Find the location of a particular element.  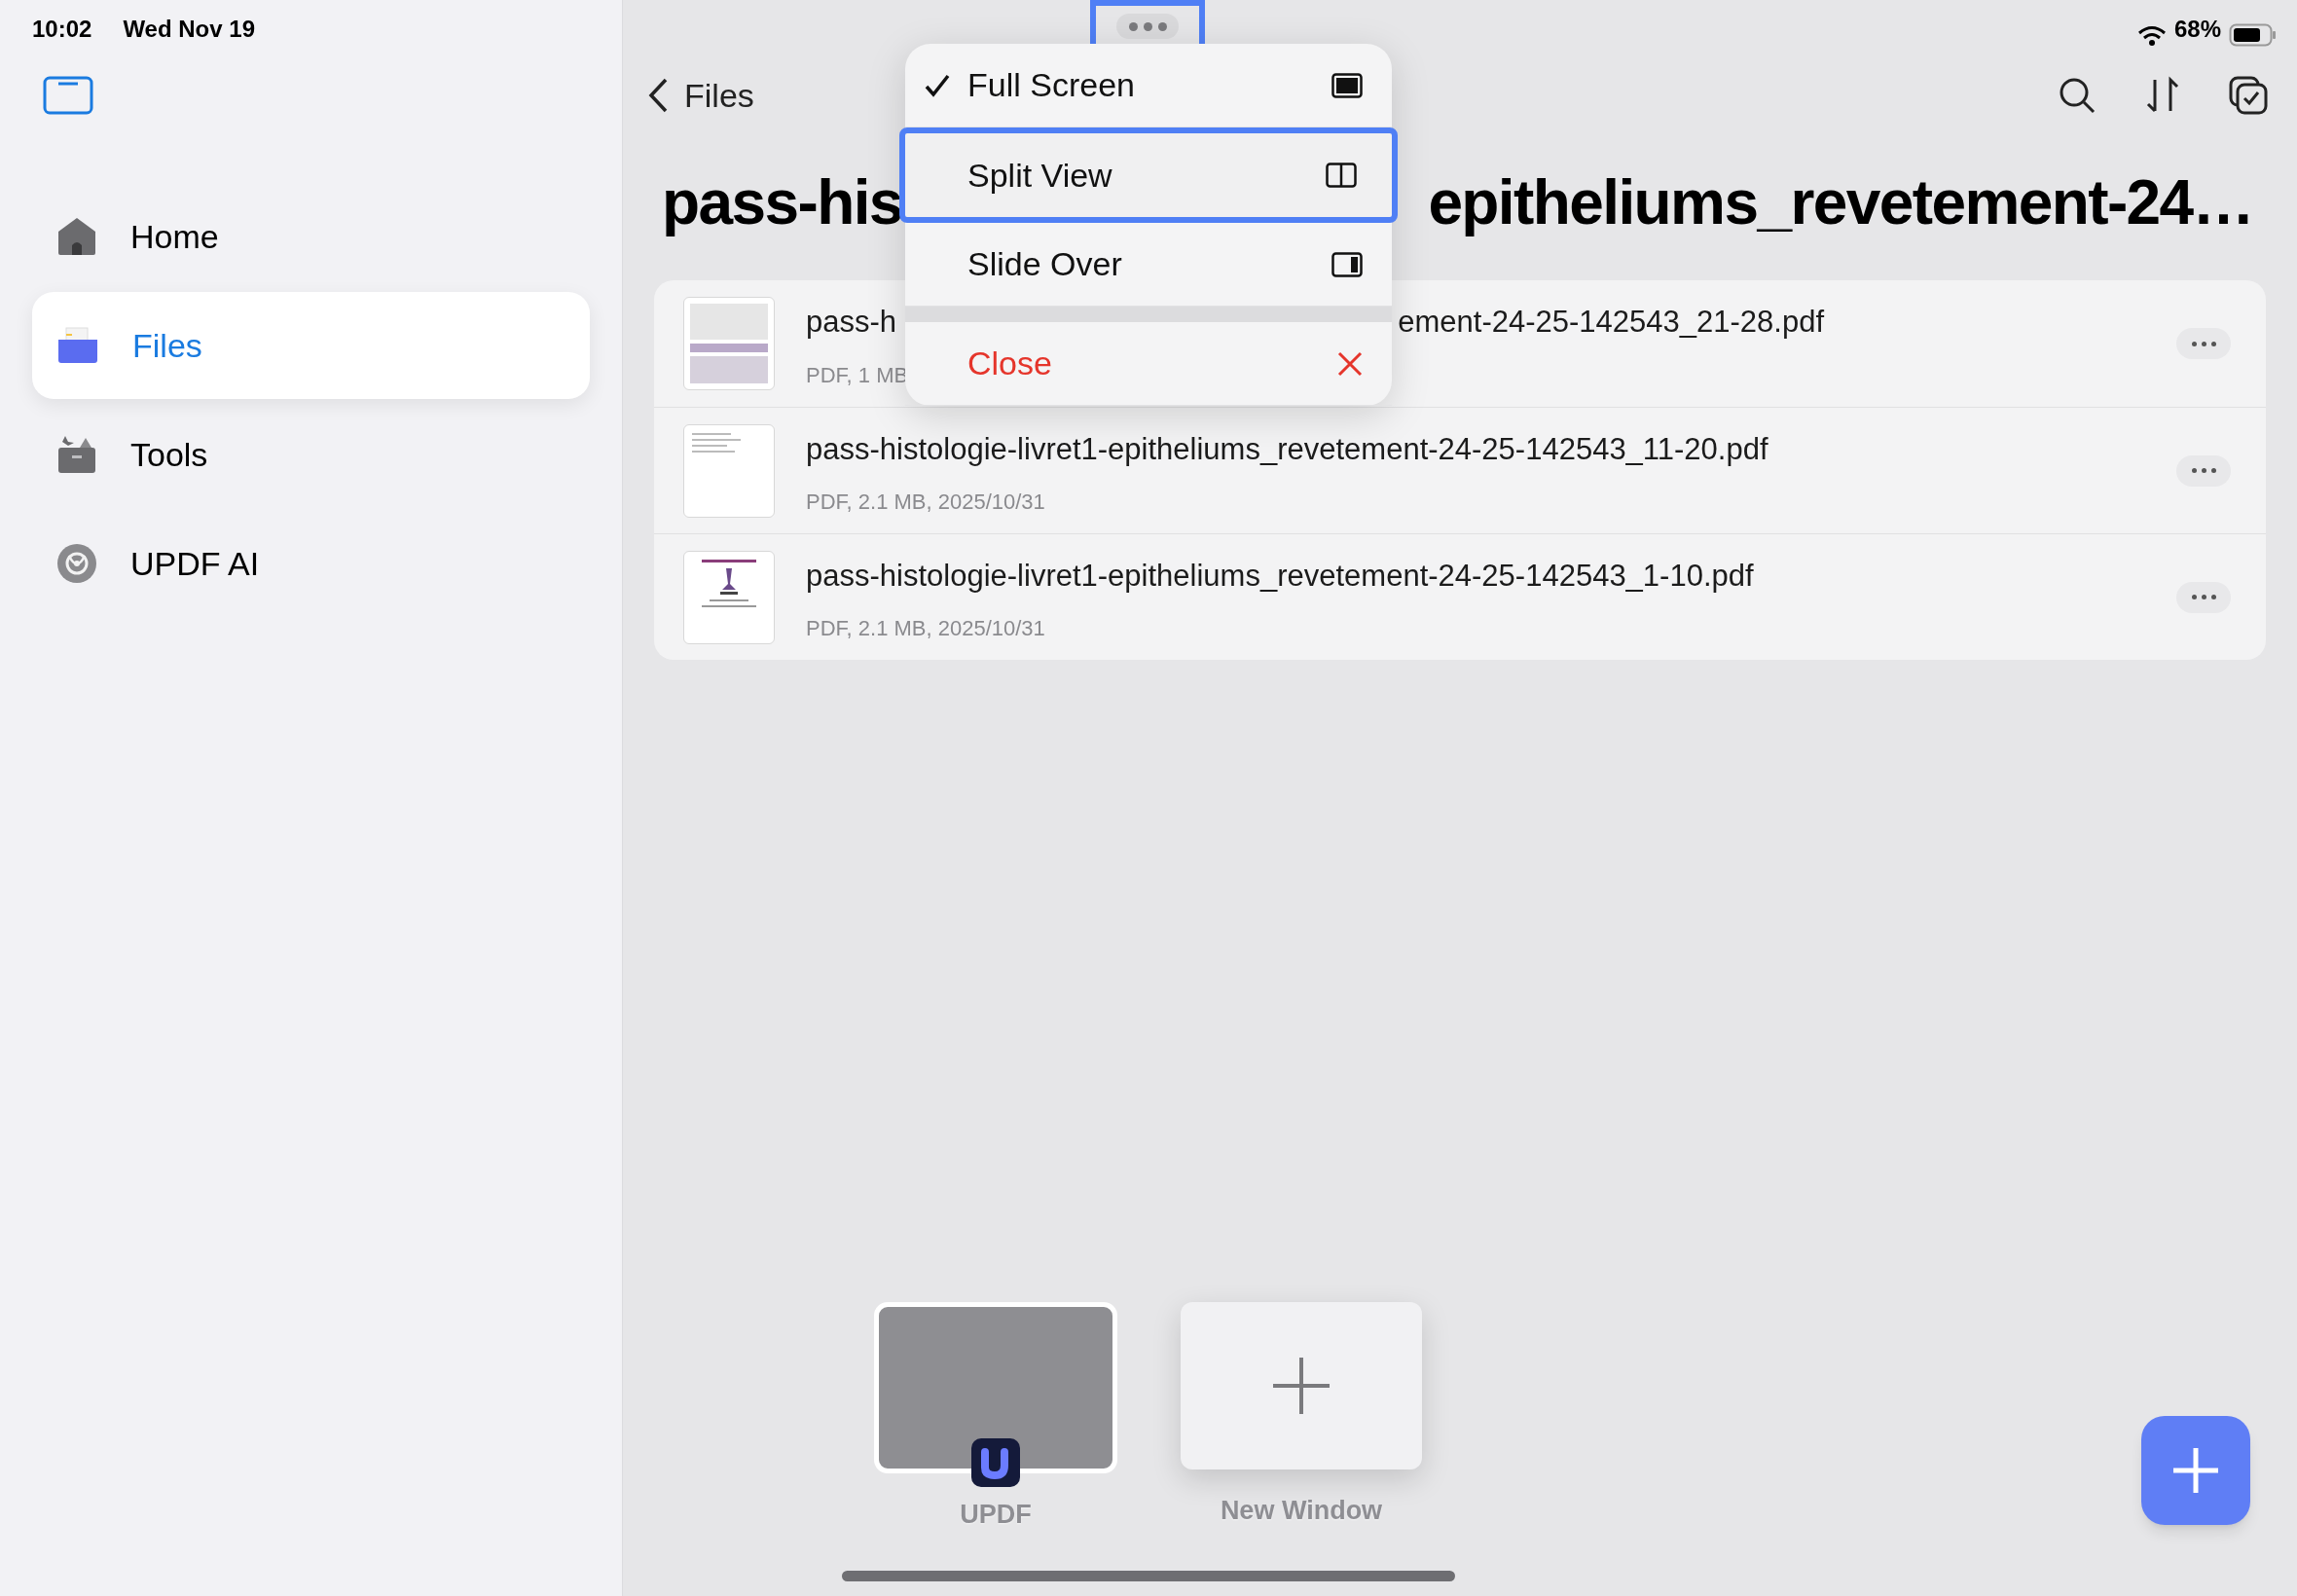

ai-swirl-icon is located at coordinates (76, 563).